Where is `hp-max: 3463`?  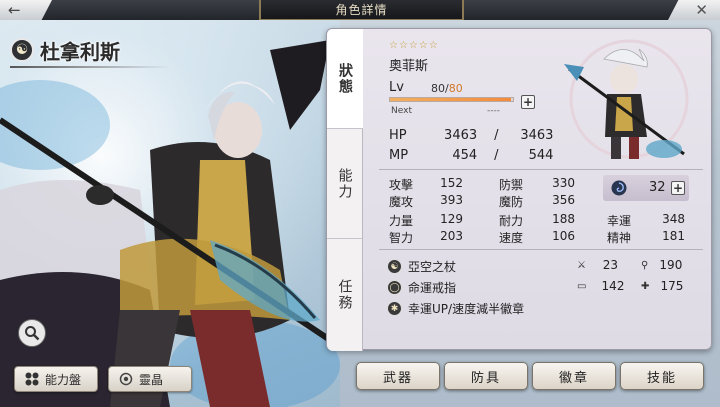 hp-max: 3463 is located at coordinates (537, 135).